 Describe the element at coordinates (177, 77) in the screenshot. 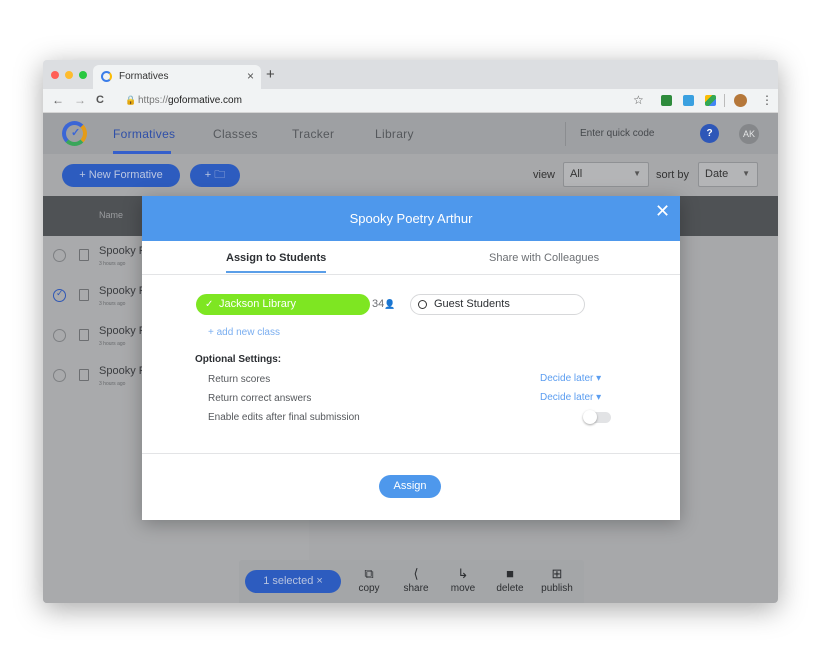

I see `browser-tab: Formatives ×` at that location.